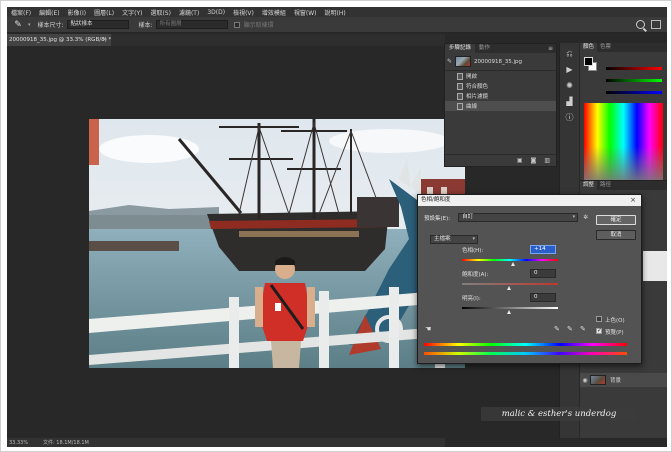  I want to click on saturation-label: 飽和度(A):, so click(475, 275).